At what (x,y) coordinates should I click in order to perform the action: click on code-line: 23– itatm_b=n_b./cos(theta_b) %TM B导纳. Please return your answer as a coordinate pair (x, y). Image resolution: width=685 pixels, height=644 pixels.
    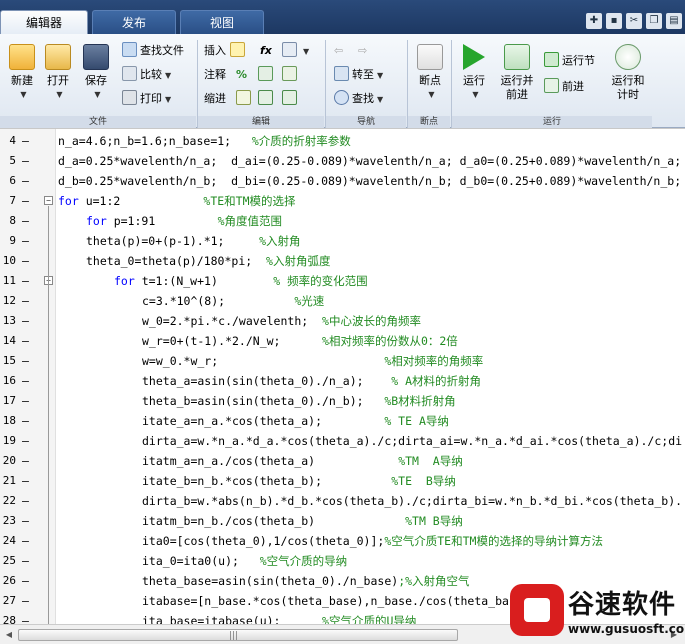
    Looking at the image, I should click on (342, 521).